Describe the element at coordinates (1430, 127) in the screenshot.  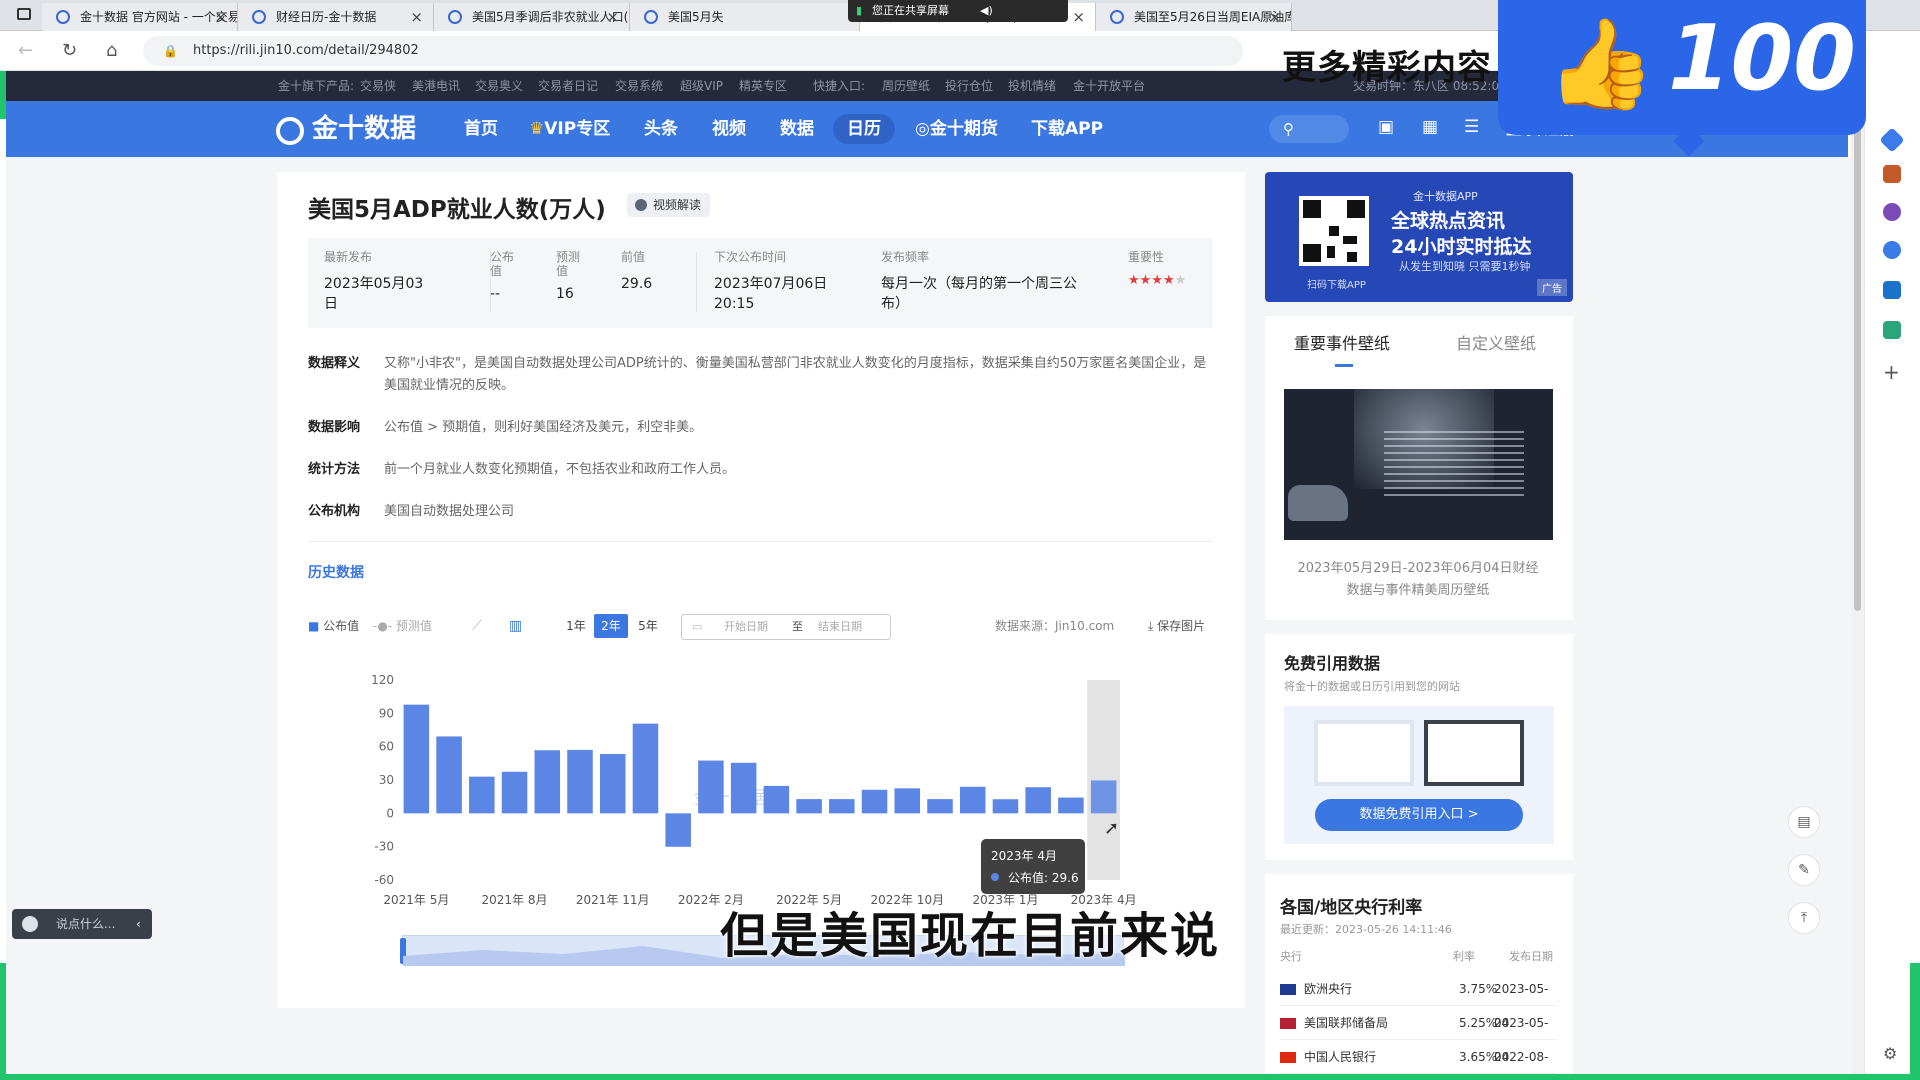
I see `grid-icon: ▦` at that location.